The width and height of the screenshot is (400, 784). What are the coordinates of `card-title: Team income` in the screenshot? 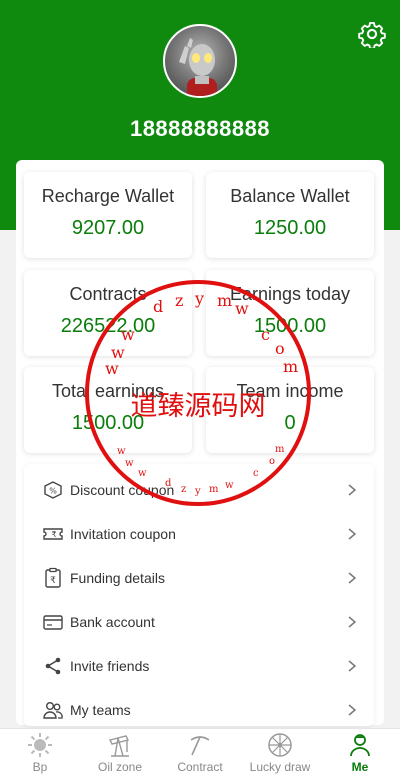 It's located at (290, 391).